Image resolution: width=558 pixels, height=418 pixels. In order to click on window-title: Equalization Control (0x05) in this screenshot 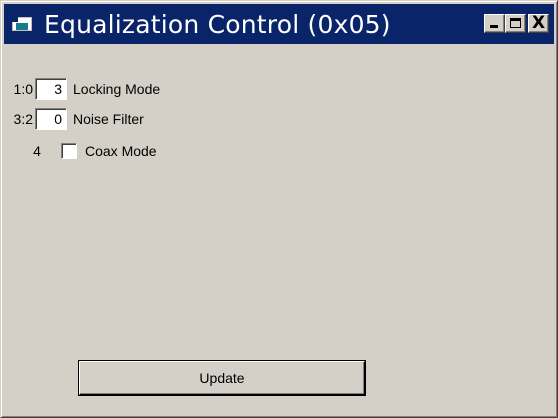, I will do `click(217, 24)`.